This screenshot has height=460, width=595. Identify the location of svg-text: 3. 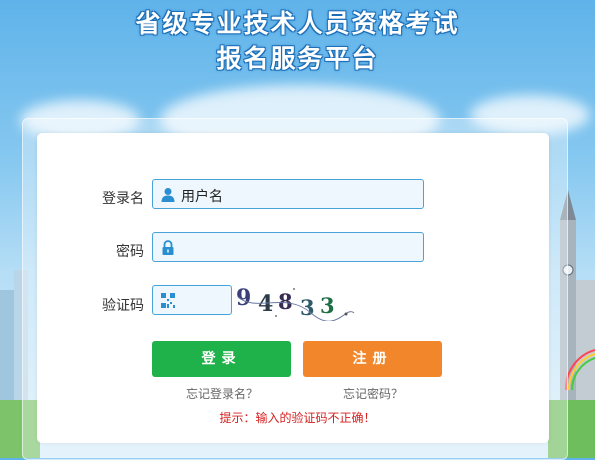
(327, 305).